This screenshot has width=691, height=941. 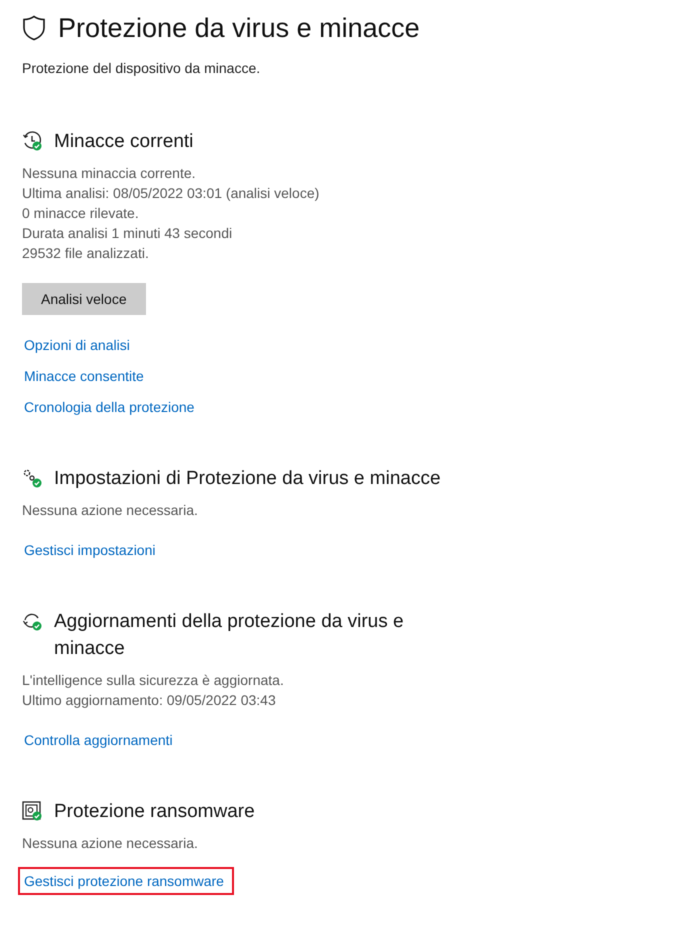 What do you see at coordinates (229, 635) in the screenshot?
I see `section-heading: Aggiornamenti della protezione da virus e minacce` at bounding box center [229, 635].